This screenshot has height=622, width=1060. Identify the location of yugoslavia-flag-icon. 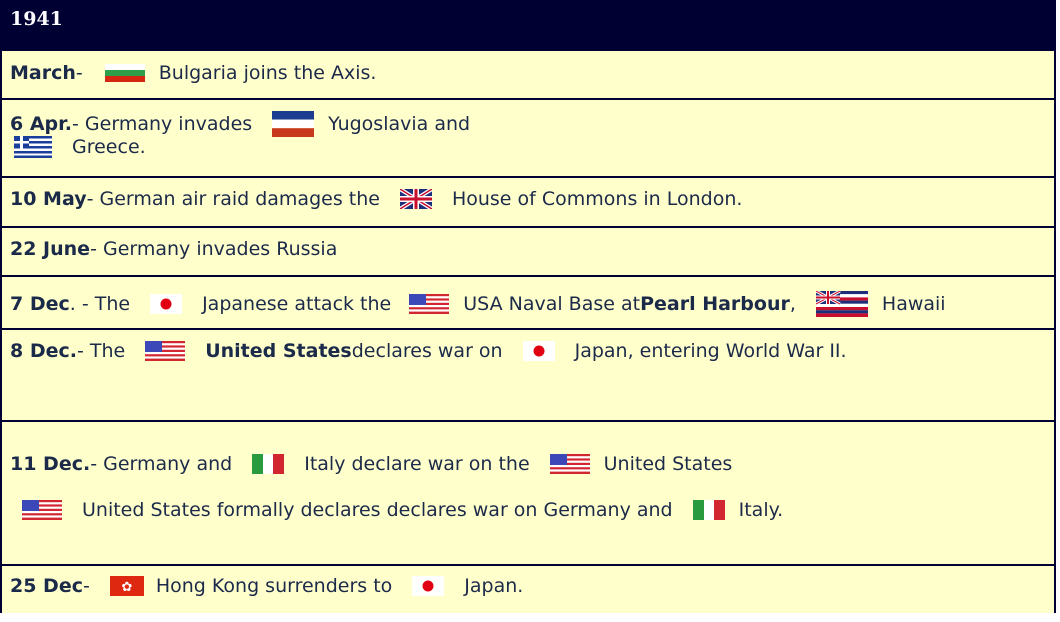
(293, 124).